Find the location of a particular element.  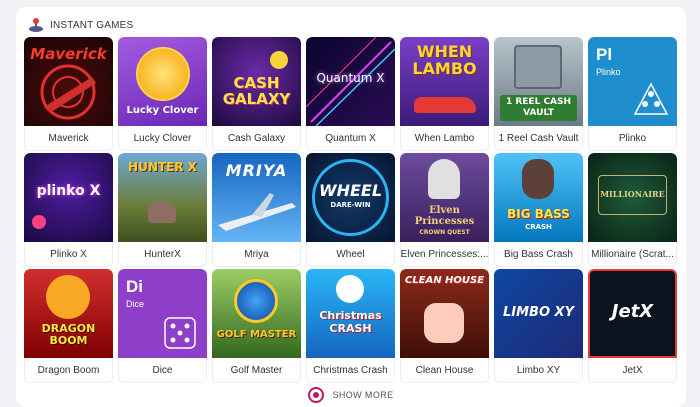

game-art-subtitle: CROWN QUEST is located at coordinates (444, 232).